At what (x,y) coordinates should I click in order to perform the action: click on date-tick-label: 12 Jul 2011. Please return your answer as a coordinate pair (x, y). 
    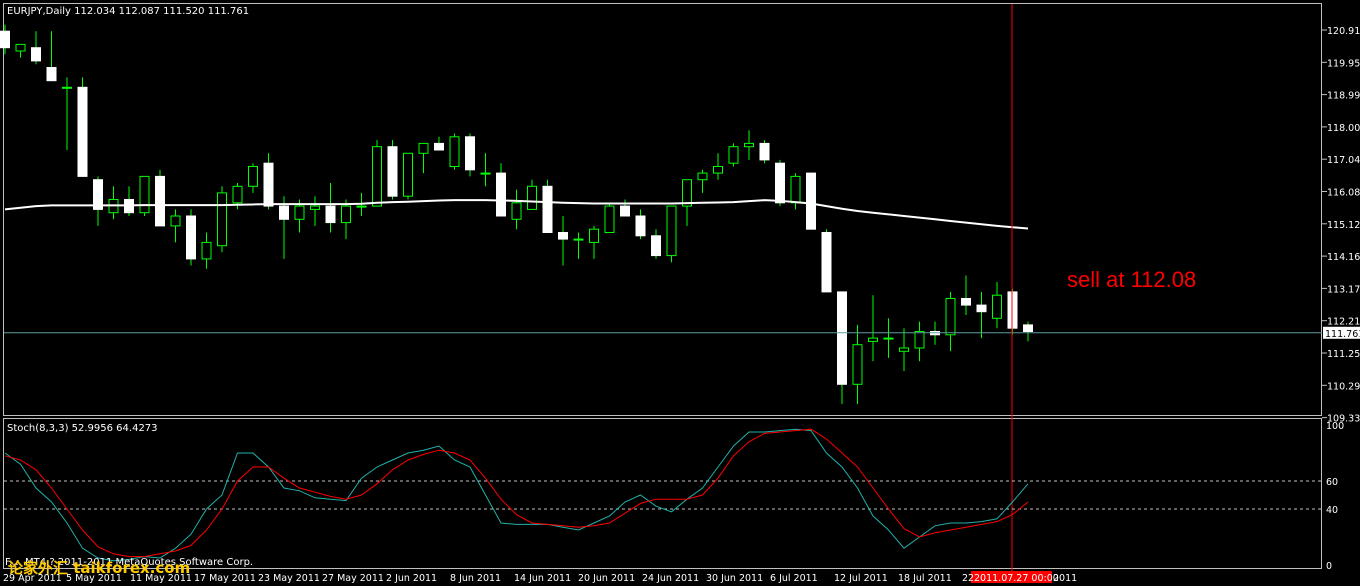
    Looking at the image, I should click on (861, 578).